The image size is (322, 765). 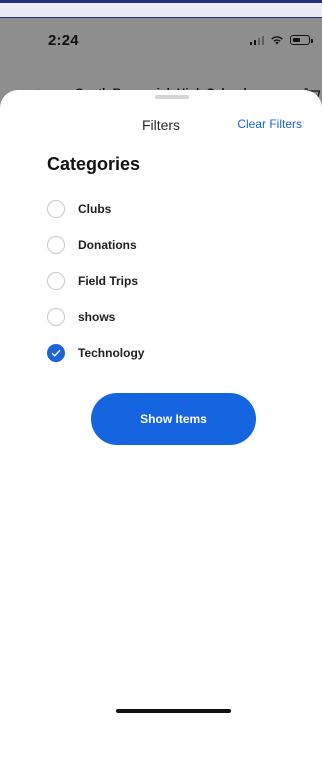 What do you see at coordinates (107, 245) in the screenshot?
I see `category-label: Donations` at bounding box center [107, 245].